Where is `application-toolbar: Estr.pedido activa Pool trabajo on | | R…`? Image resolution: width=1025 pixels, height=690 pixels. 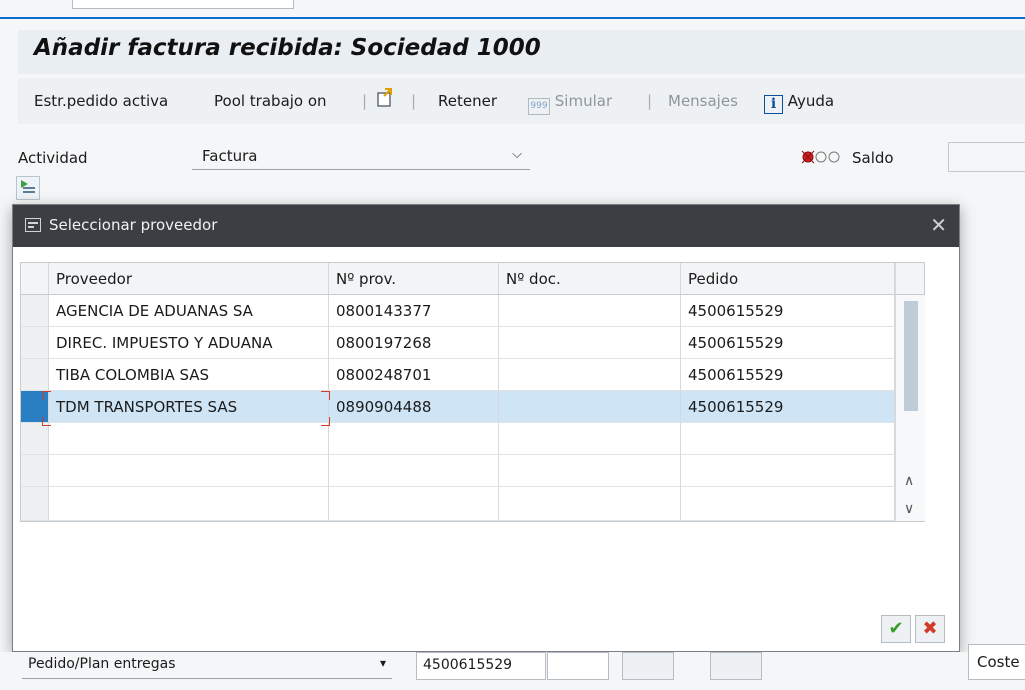 application-toolbar: Estr.pedido activa Pool trabajo on | | R… is located at coordinates (521, 101).